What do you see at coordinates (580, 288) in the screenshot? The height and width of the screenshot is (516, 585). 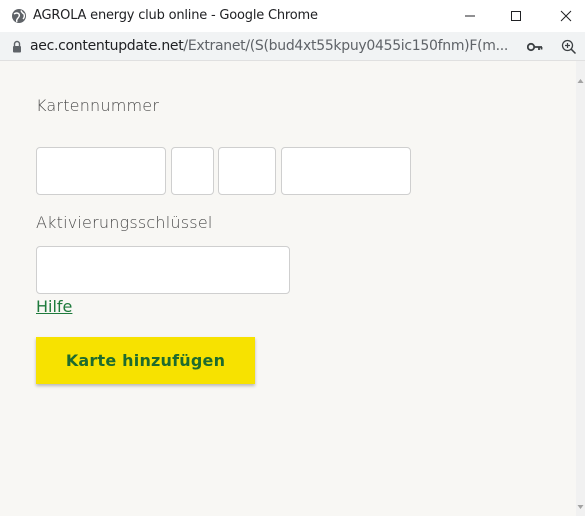 I see `scrollbar` at bounding box center [580, 288].